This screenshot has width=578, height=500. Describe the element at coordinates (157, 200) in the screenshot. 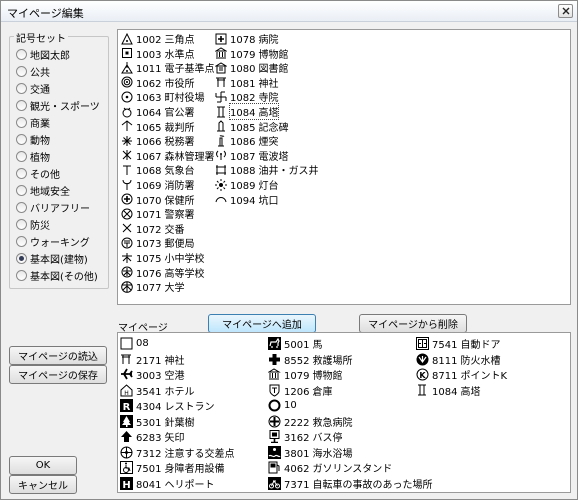

I see `list-item: 1070 保健所` at that location.